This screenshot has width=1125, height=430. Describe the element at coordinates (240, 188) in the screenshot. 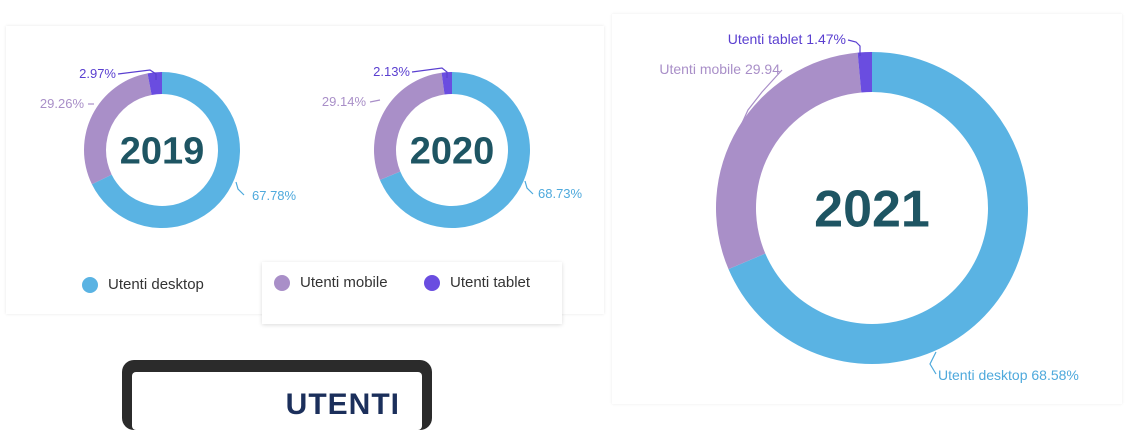

I see `donut-2019-leader-desktop` at that location.